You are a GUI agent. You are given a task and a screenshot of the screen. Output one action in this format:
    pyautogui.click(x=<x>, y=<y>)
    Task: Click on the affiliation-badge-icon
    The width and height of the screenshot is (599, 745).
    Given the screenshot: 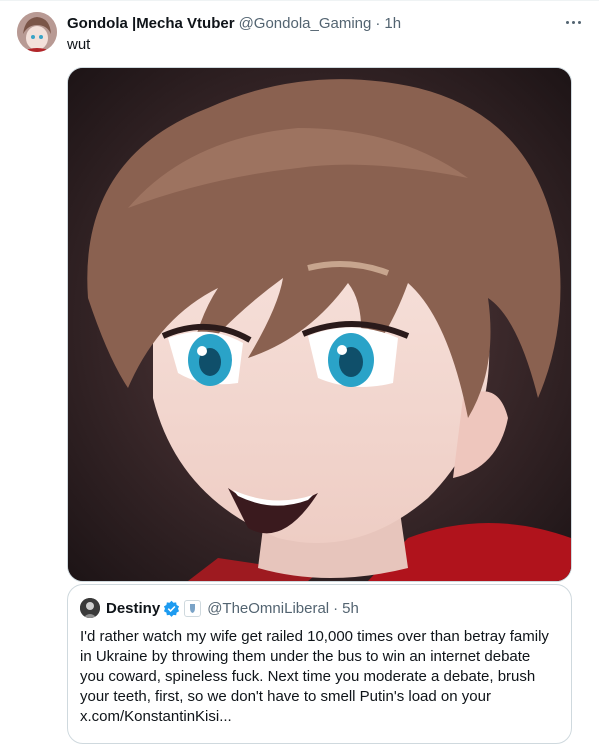 What is the action you would take?
    pyautogui.click(x=193, y=608)
    